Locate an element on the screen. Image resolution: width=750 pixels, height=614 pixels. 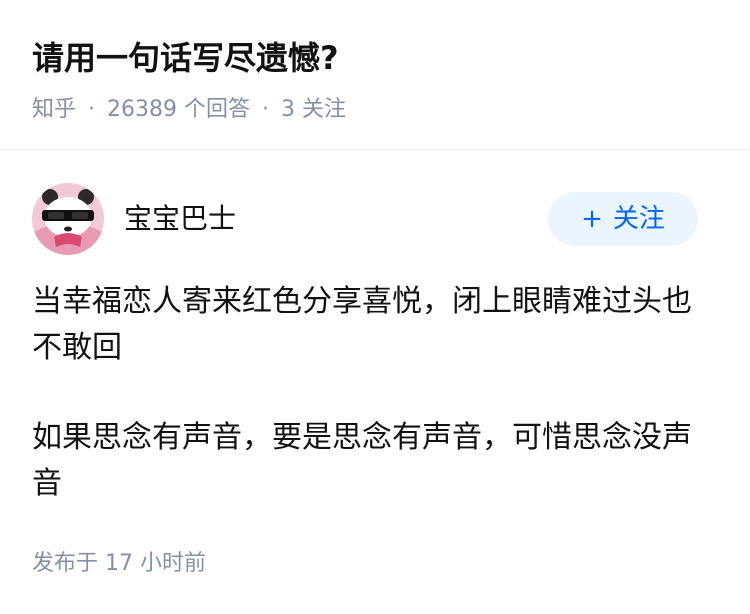
follow-button-label: 关注 is located at coordinates (638, 219).